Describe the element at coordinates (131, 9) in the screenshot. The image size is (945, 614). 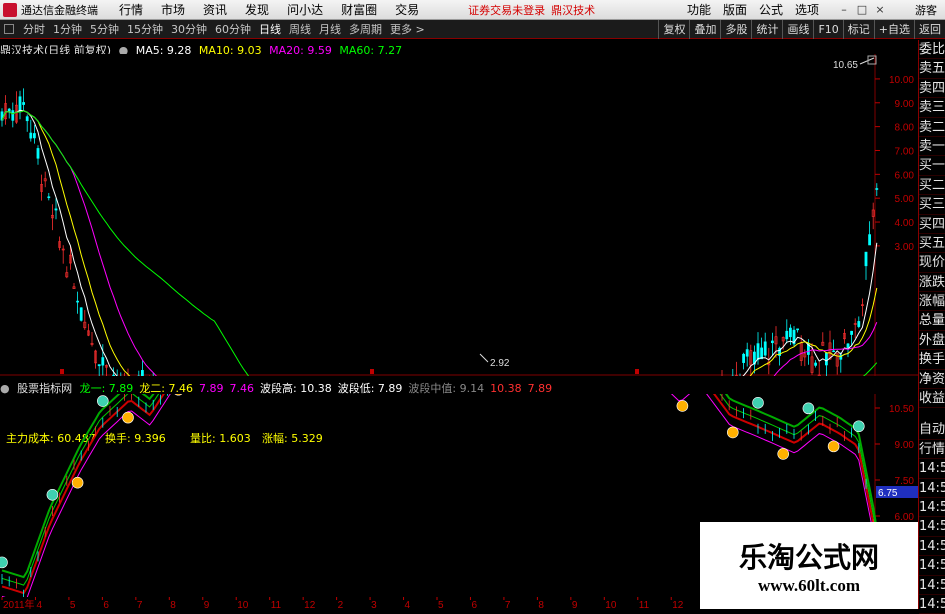
I see `menu-item-quotes: 行情` at that location.